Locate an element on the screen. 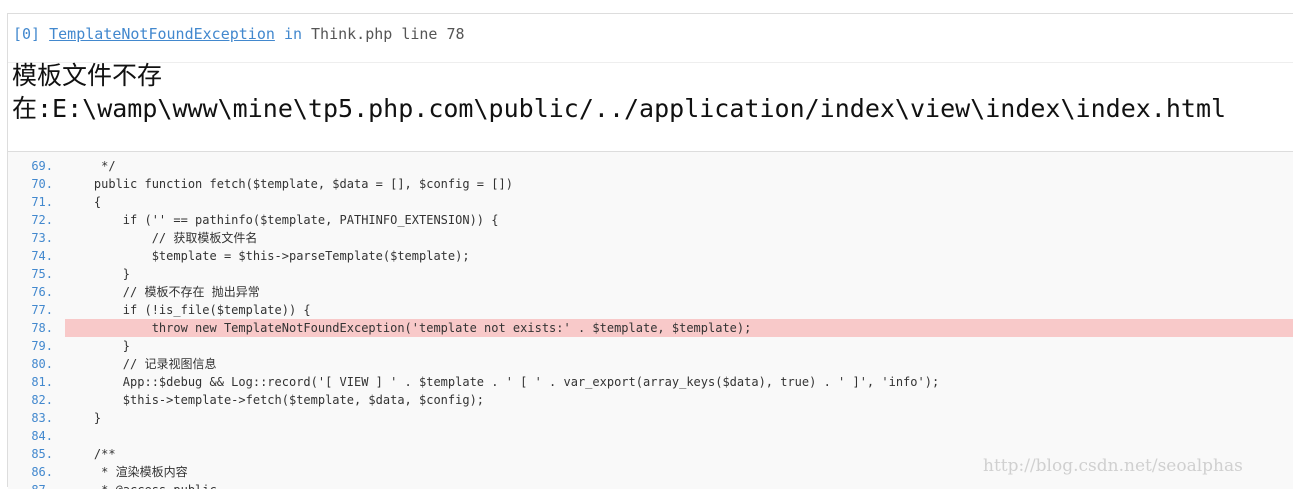  code-line: 69. */ is located at coordinates (650, 166).